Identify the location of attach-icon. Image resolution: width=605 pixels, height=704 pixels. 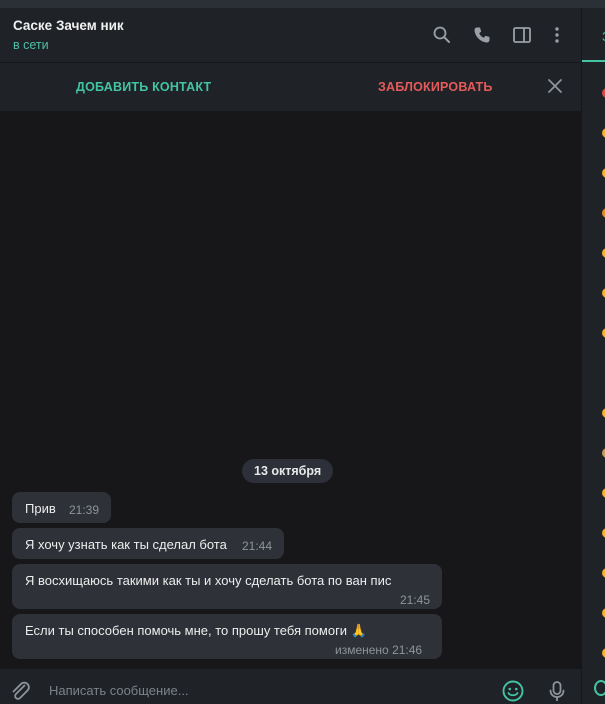
(20, 691).